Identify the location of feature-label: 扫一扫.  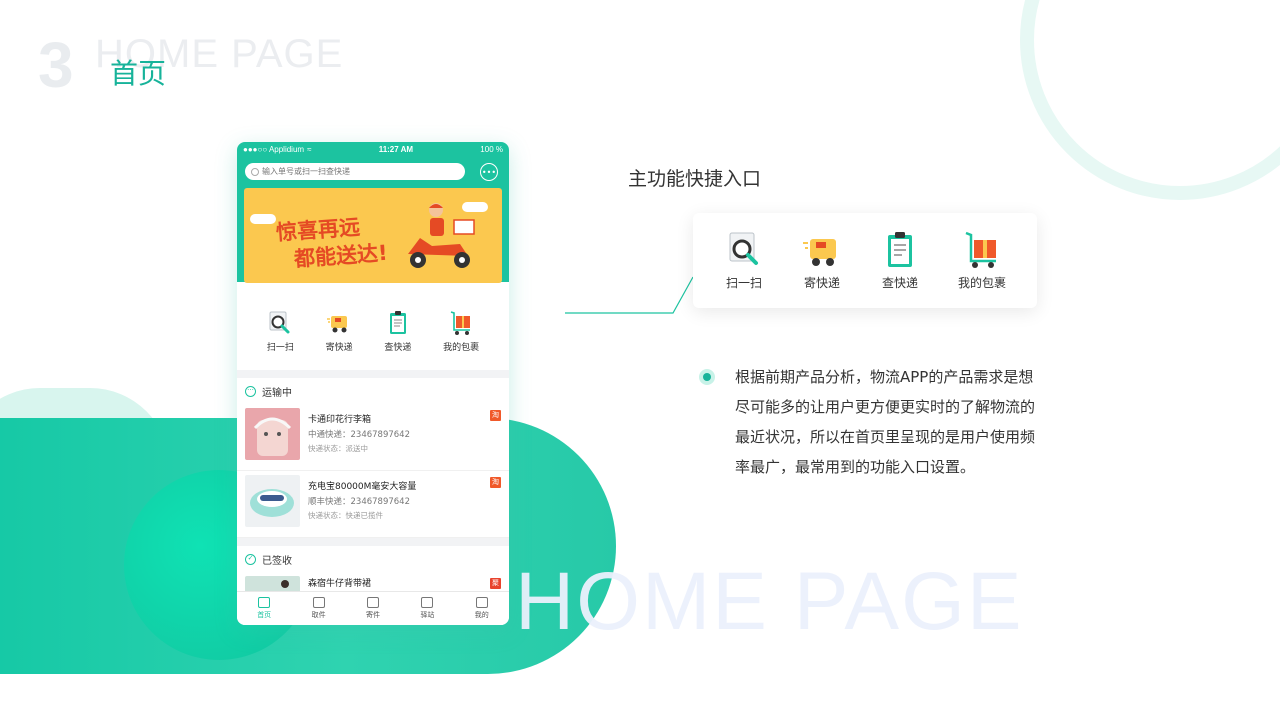
(743, 282).